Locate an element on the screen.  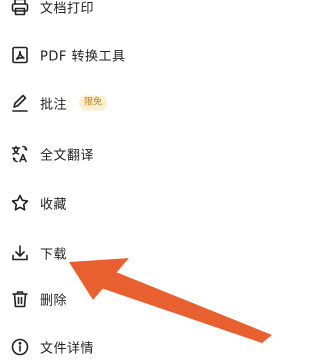
trash-icon is located at coordinates (20, 299).